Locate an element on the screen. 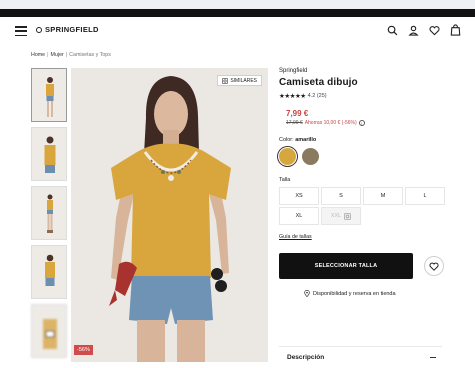 This screenshot has width=475, height=368. logo: SPRINGFIELD is located at coordinates (67, 29).